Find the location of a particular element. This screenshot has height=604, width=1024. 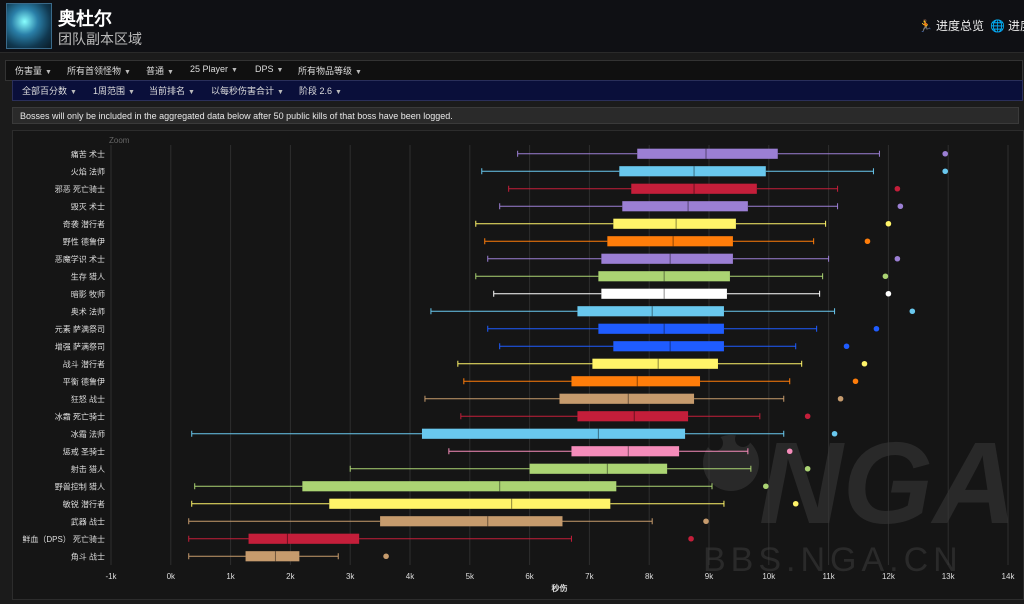

x-tick-label: 4k is located at coordinates (410, 576).